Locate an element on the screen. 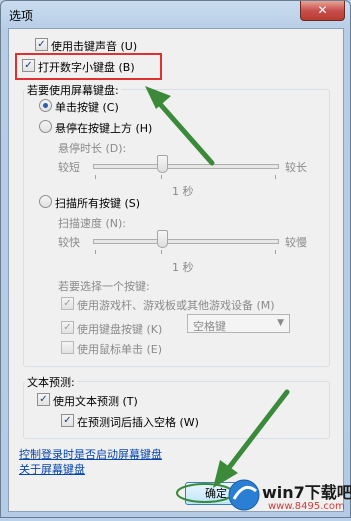 The image size is (351, 521). watermark: win7下载吧 www.8495.com is located at coordinates (288, 497).